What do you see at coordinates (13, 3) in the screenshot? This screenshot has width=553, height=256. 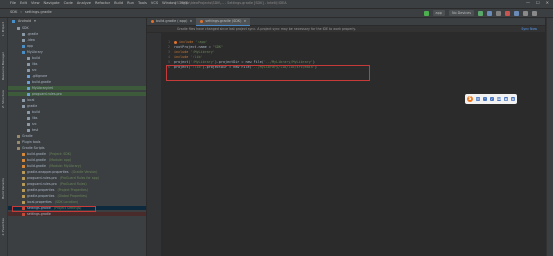 I see `menu-item-file: File` at bounding box center [13, 3].